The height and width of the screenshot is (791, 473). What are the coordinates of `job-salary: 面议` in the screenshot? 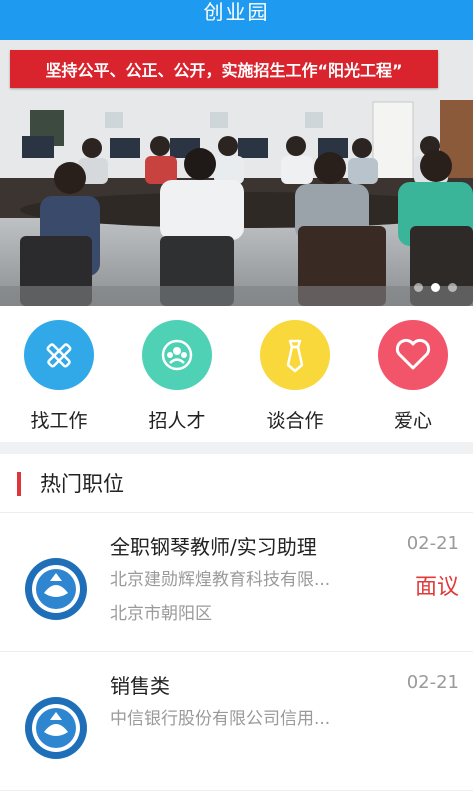 It's located at (436, 587).